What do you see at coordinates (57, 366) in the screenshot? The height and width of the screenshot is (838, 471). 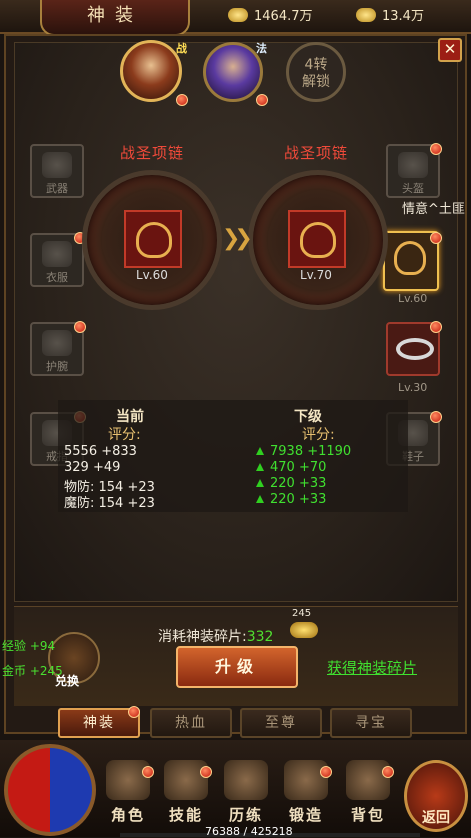 I see `slot-label: 护腕` at bounding box center [57, 366].